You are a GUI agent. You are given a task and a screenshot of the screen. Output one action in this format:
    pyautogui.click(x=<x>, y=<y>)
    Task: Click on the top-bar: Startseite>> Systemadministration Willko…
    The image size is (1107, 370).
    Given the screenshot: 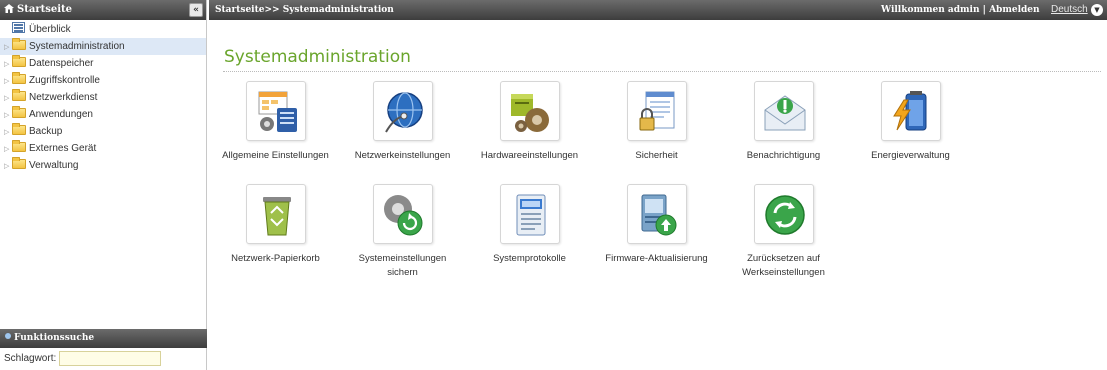 What is the action you would take?
    pyautogui.click(x=658, y=10)
    